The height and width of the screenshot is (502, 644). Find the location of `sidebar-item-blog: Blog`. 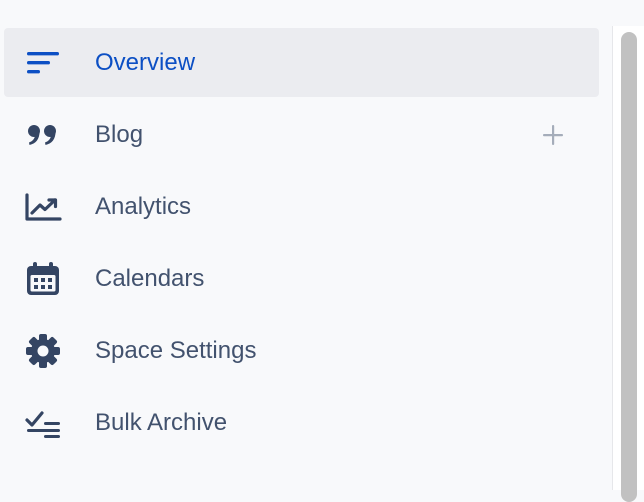

sidebar-item-blog: Blog is located at coordinates (301, 134).